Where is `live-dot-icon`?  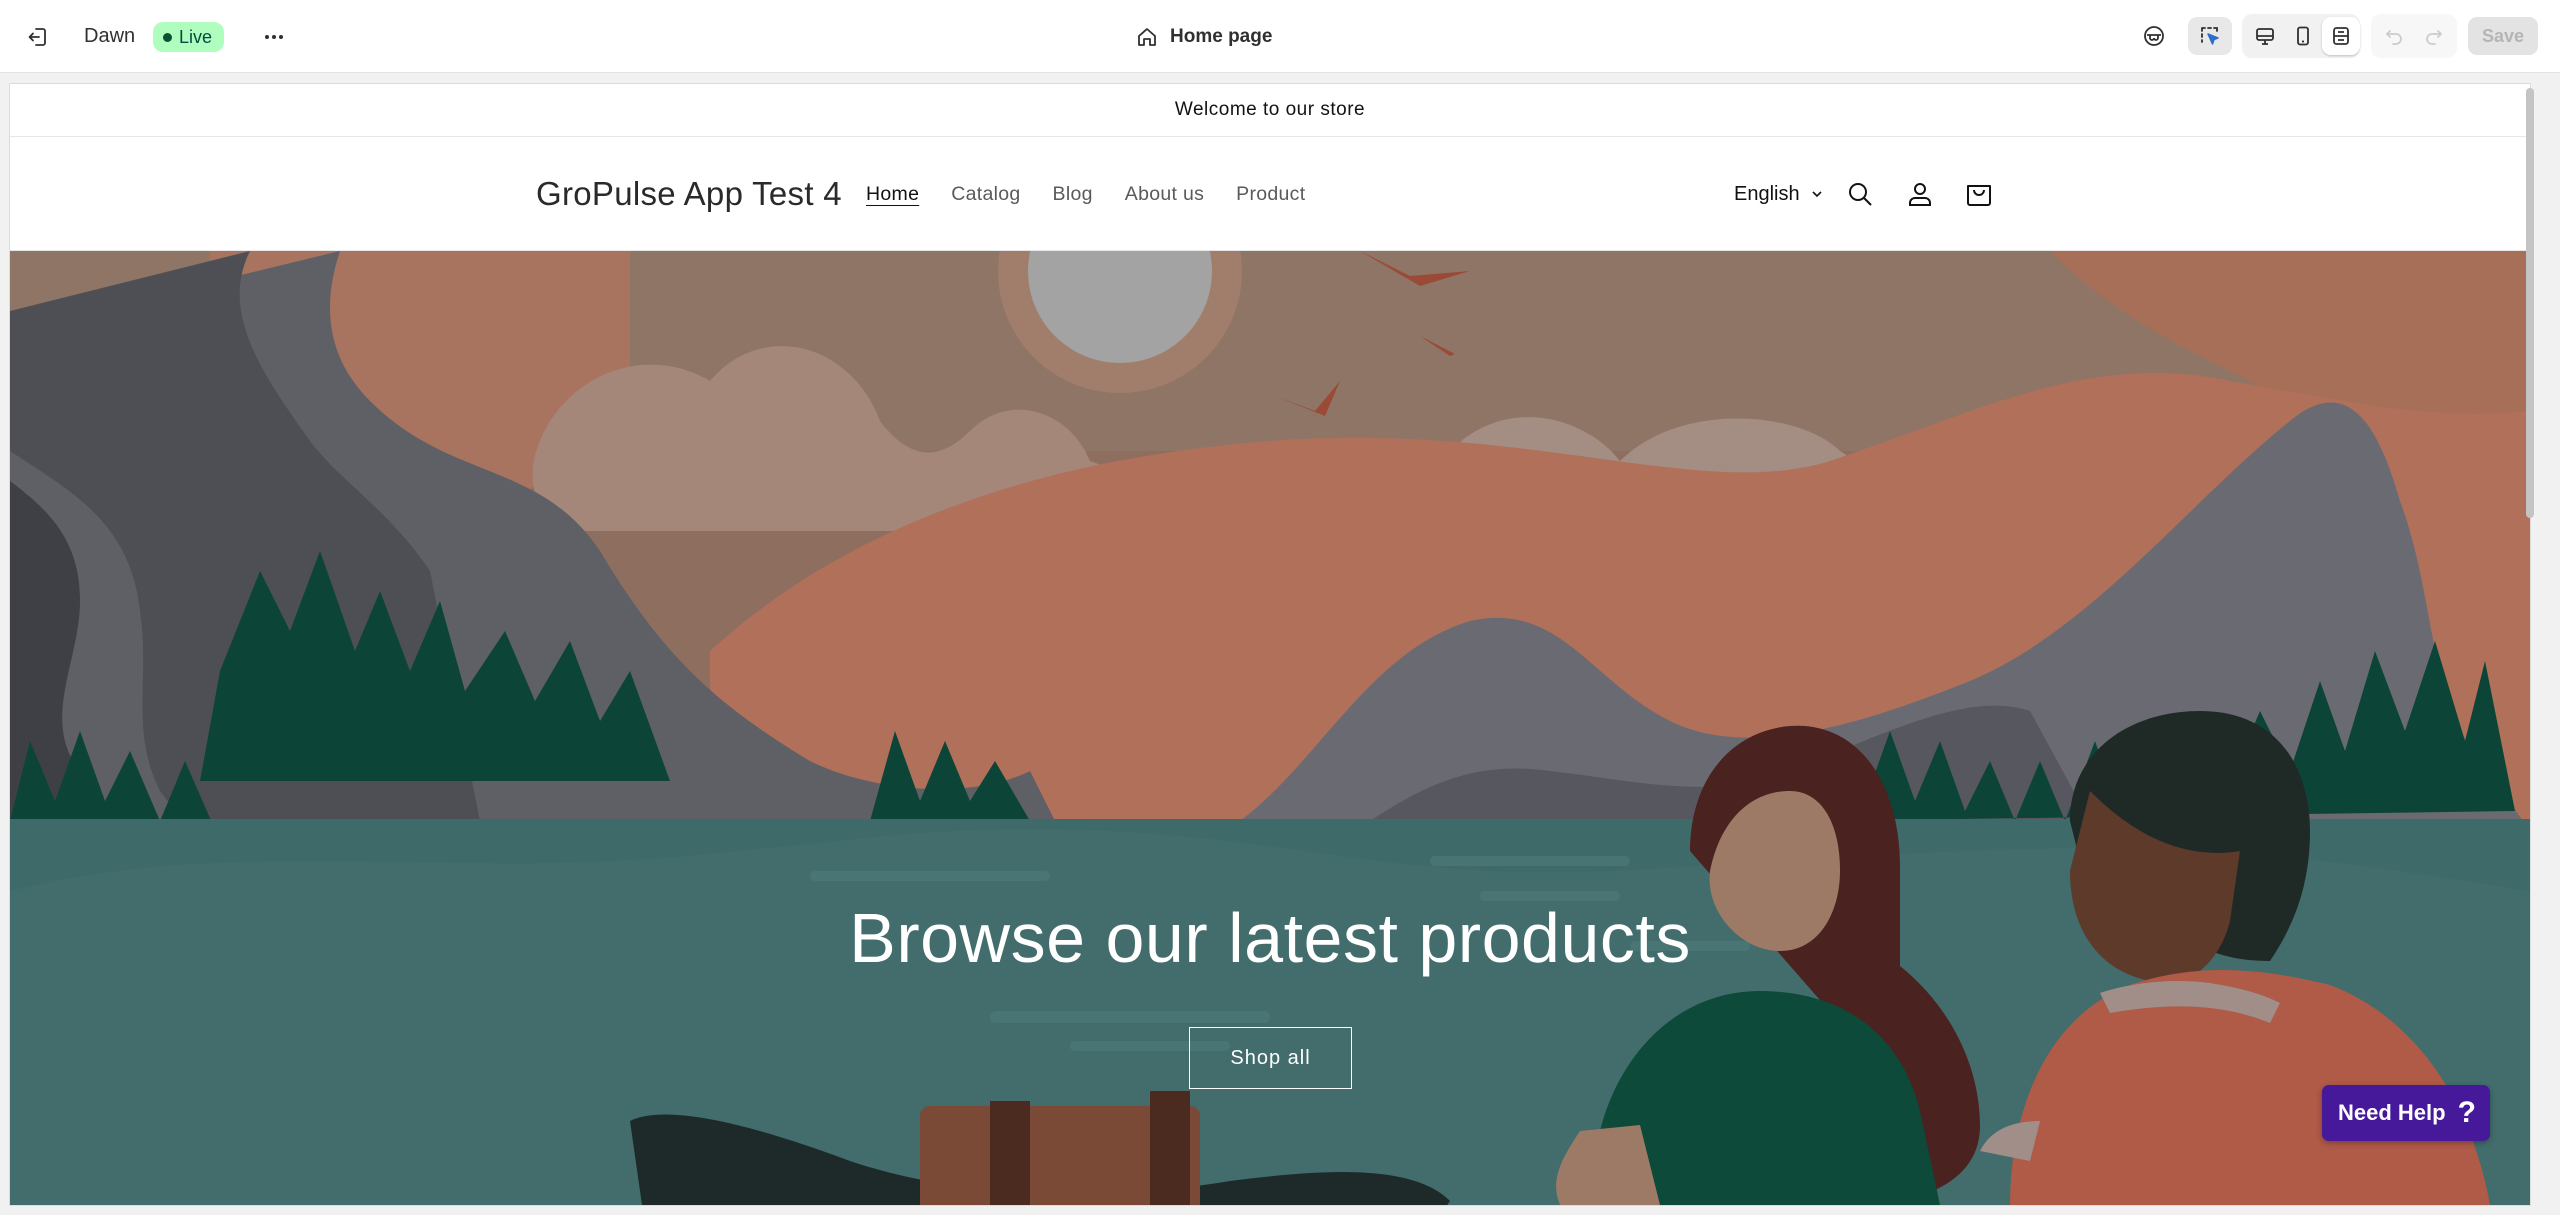 live-dot-icon is located at coordinates (167, 37).